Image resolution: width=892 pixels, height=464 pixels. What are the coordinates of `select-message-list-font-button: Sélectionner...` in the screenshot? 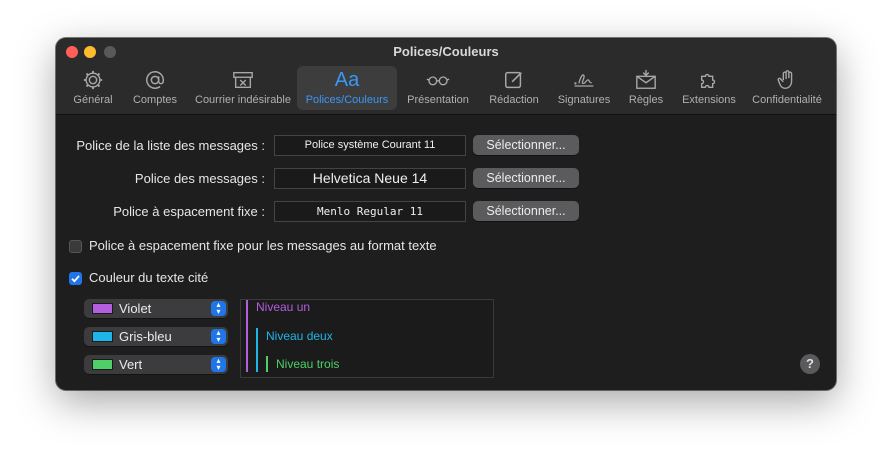 It's located at (526, 145).